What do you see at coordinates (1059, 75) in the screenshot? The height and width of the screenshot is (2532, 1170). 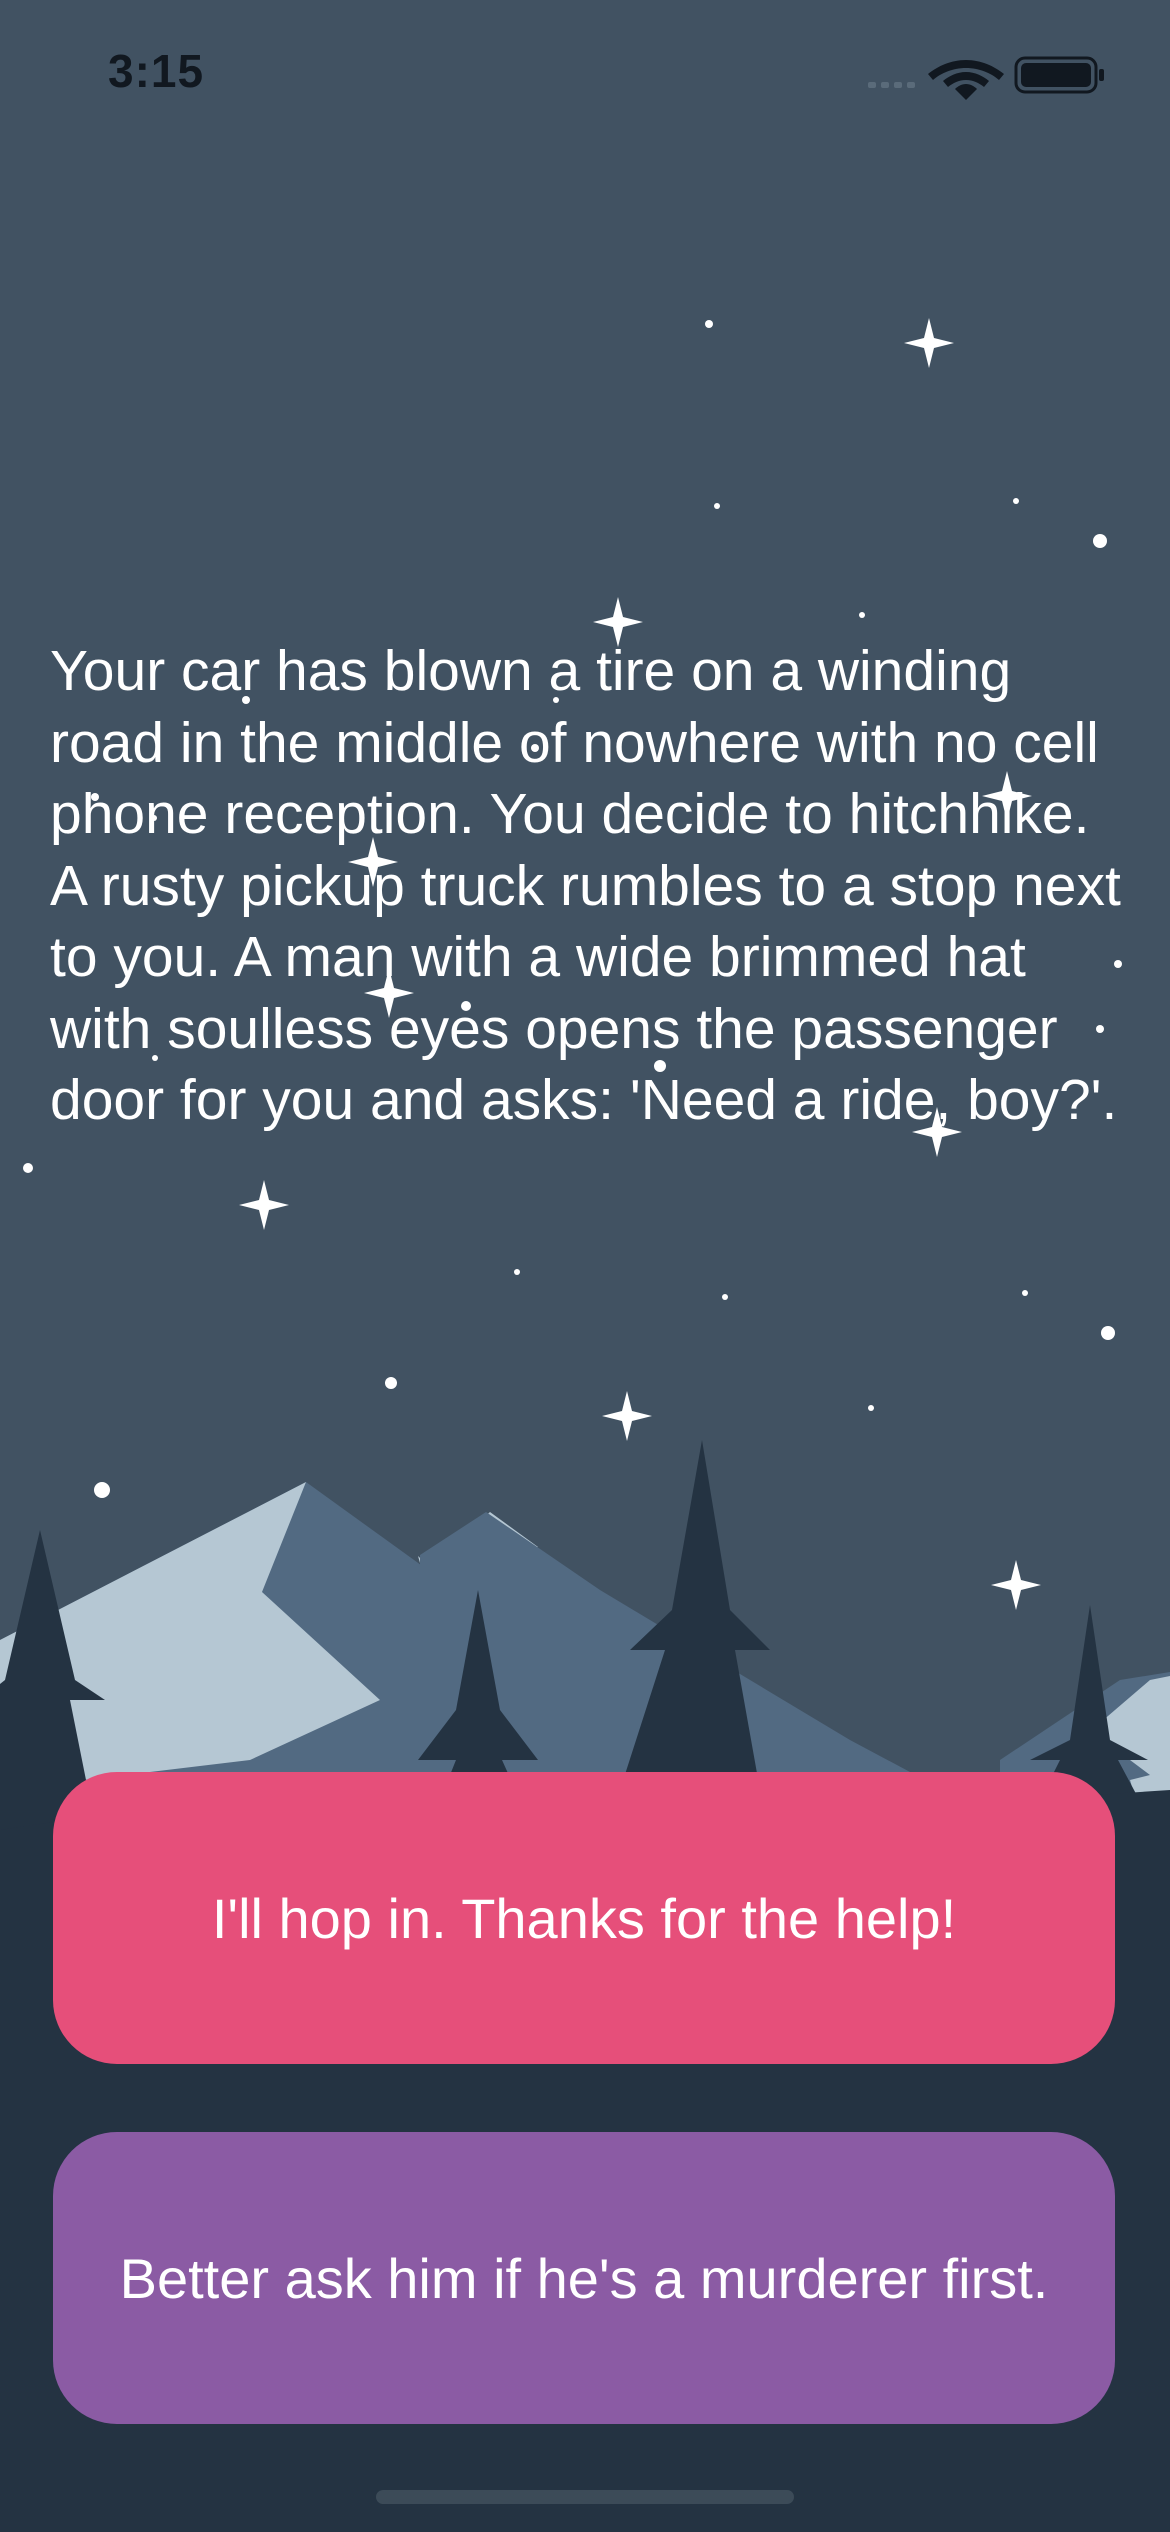 I see `battery-icon` at bounding box center [1059, 75].